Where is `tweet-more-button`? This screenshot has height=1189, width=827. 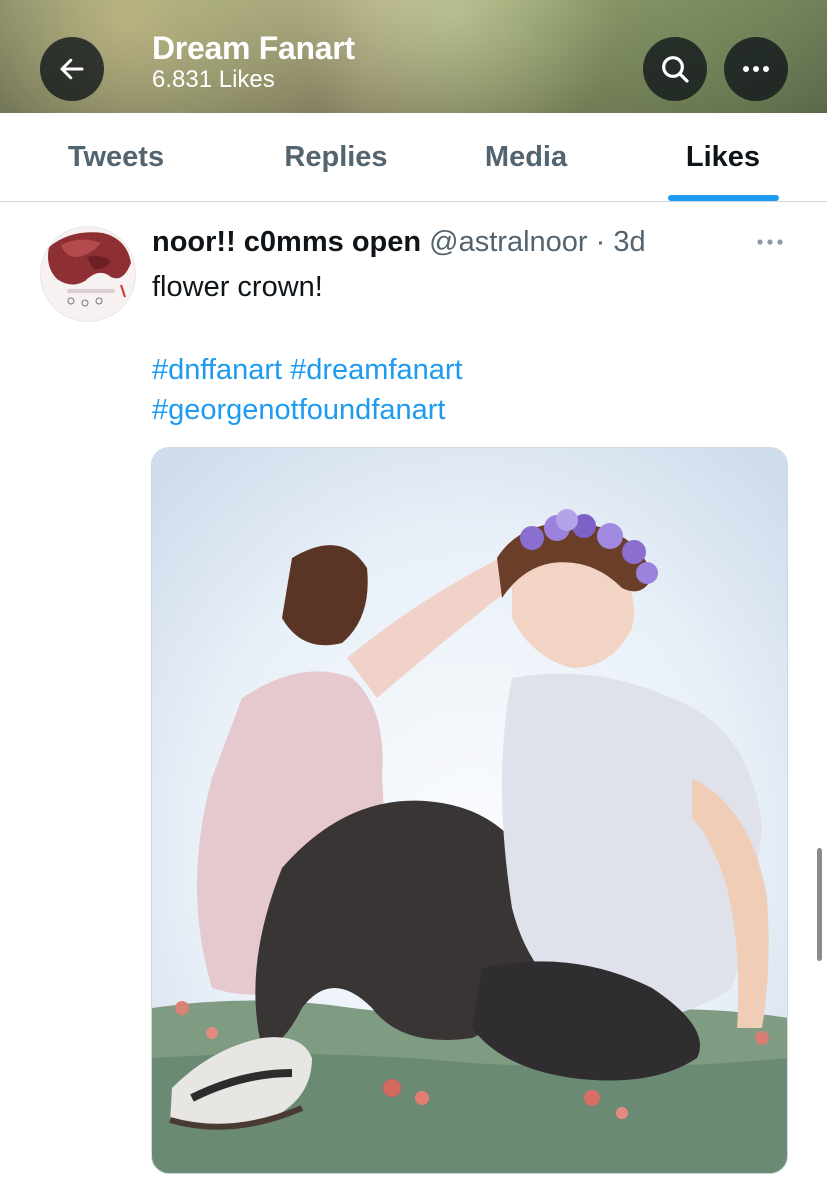
tweet-more-button is located at coordinates (770, 242).